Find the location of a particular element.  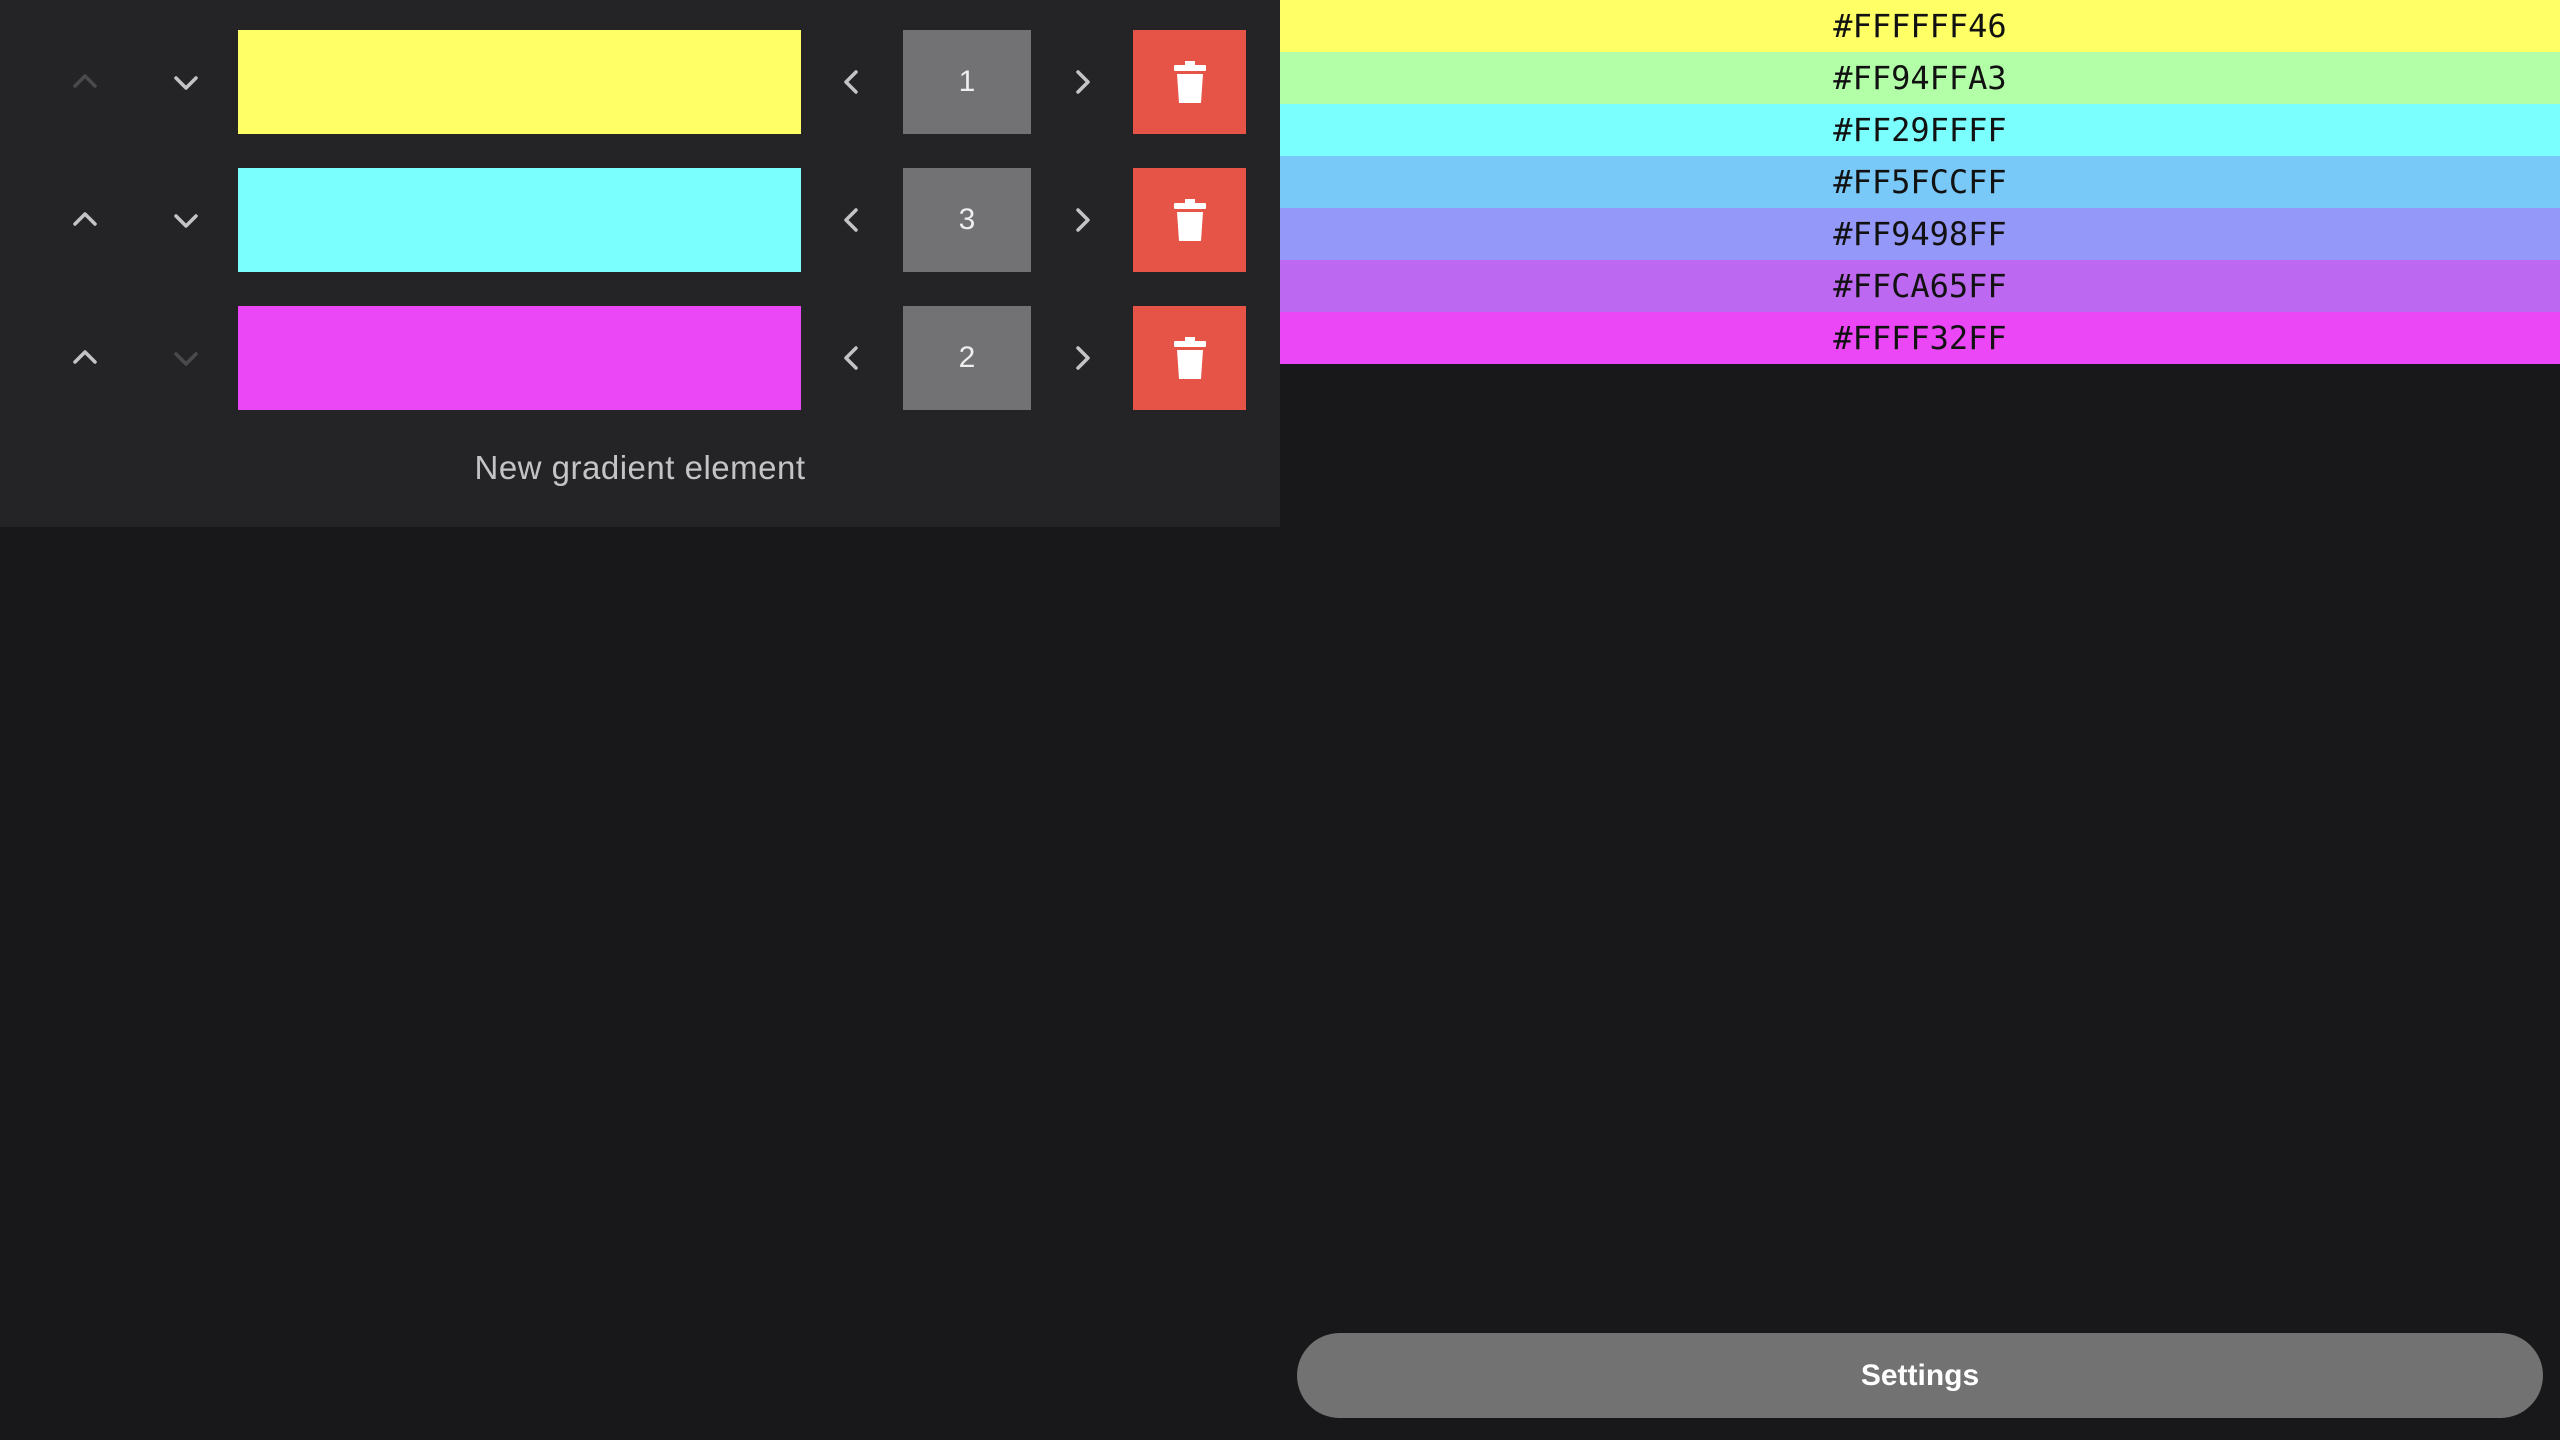

weight-value: 2 is located at coordinates (967, 358).